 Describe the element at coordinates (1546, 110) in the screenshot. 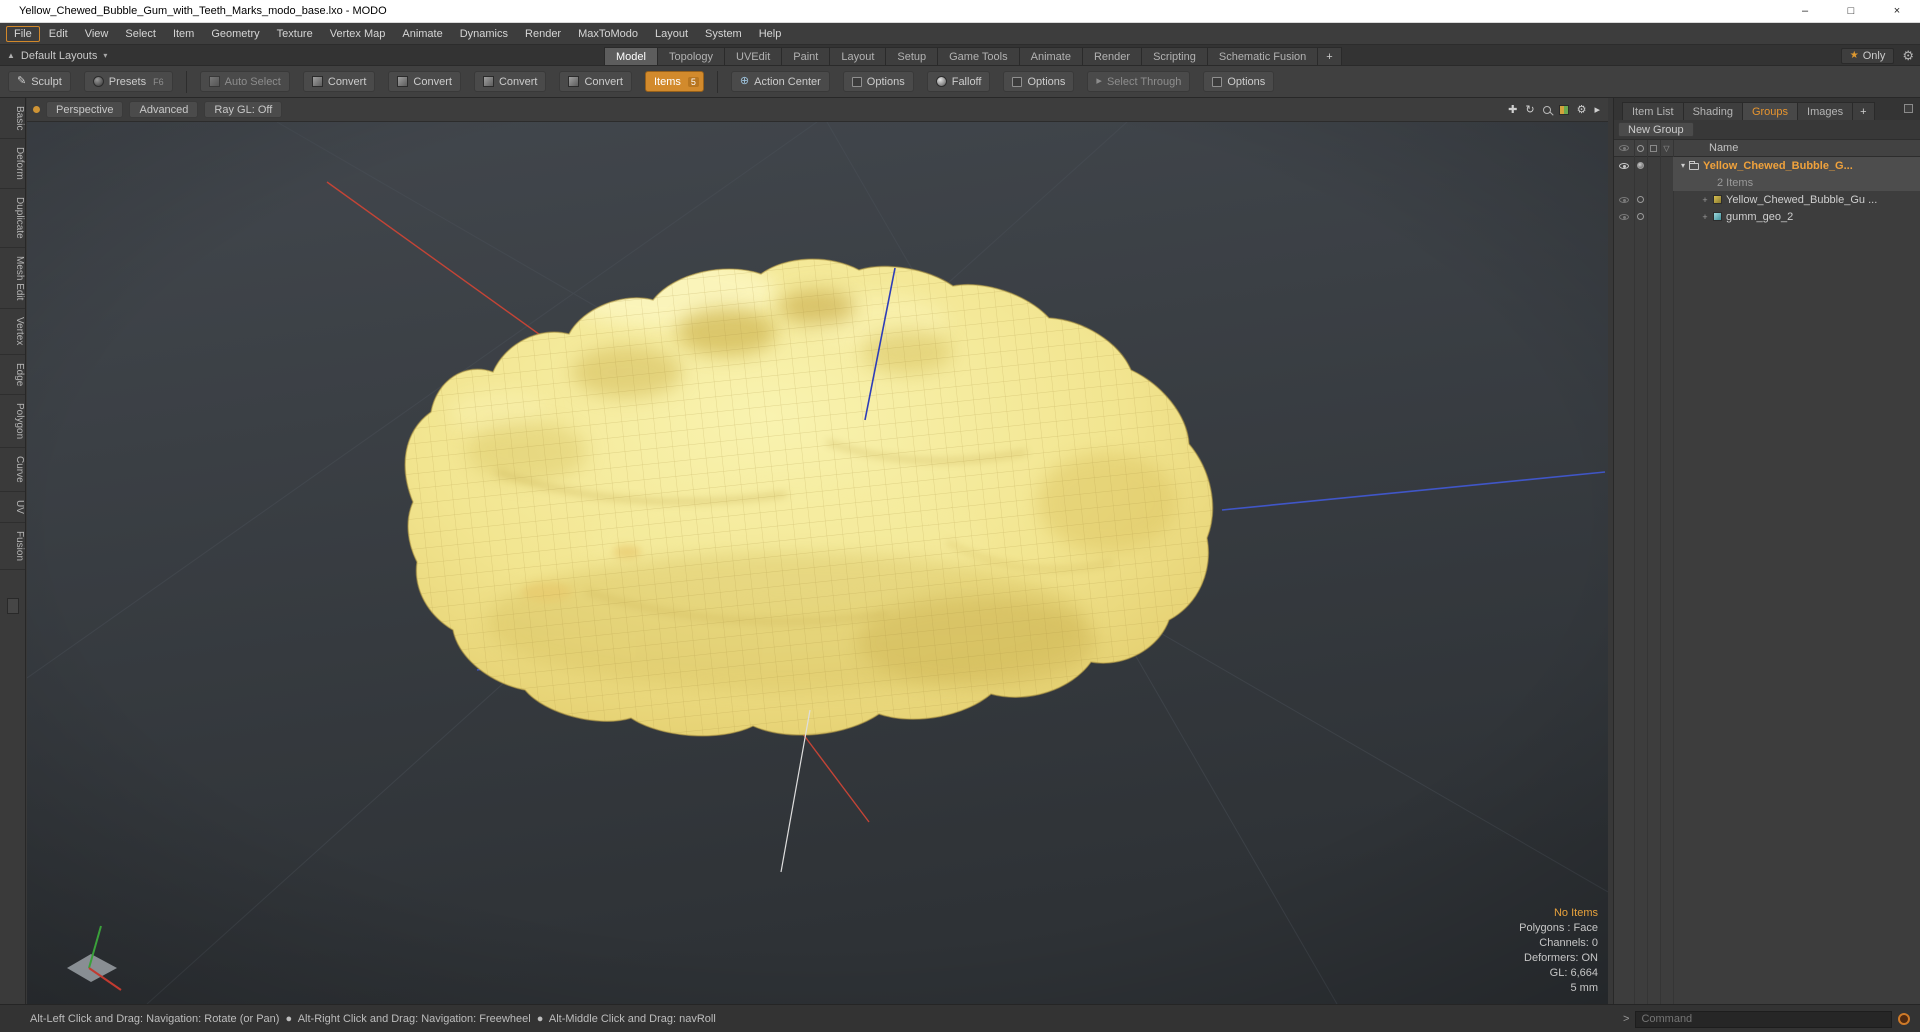

I see `zoom-icon` at that location.